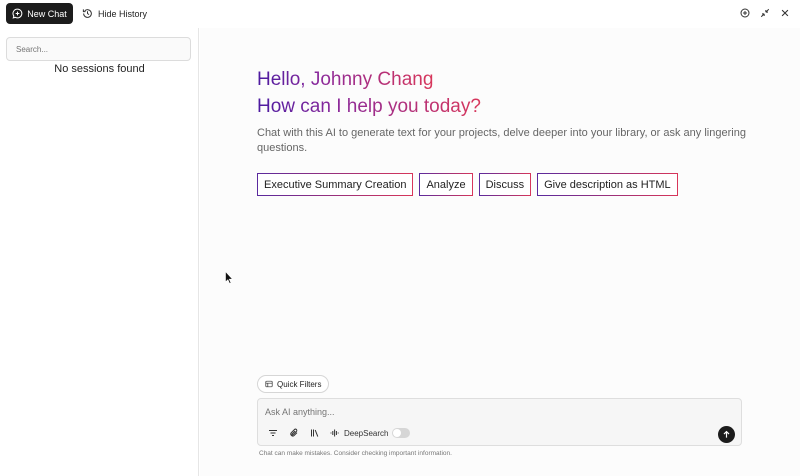 The width and height of the screenshot is (800, 476). Describe the element at coordinates (299, 384) in the screenshot. I see `quick-filters-label: Quick Filters` at that location.